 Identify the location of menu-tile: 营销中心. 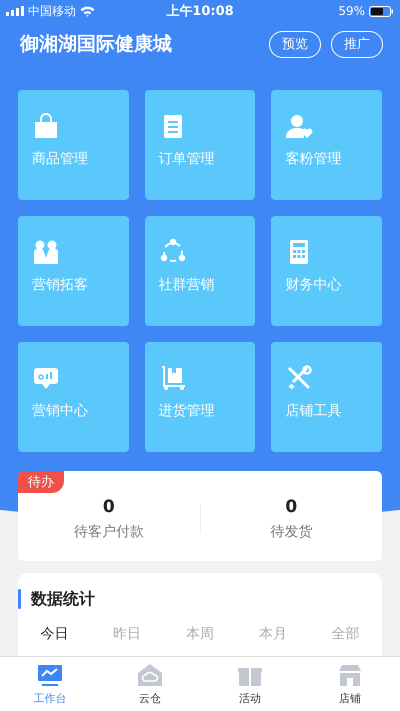
(73, 397).